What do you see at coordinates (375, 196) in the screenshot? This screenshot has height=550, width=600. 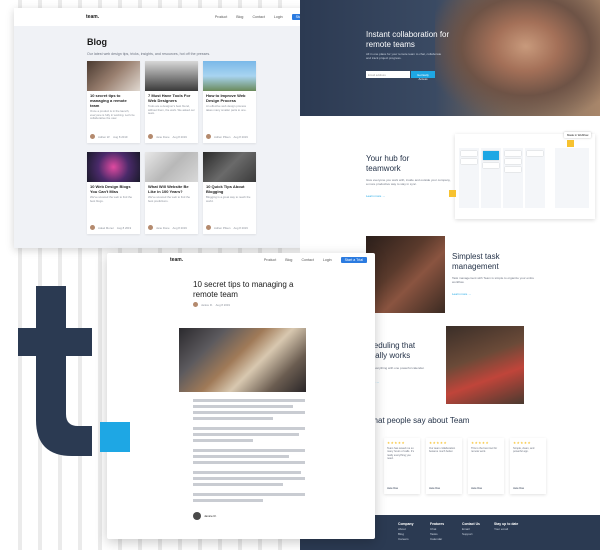 I see `hub-link: Learn more →` at bounding box center [375, 196].